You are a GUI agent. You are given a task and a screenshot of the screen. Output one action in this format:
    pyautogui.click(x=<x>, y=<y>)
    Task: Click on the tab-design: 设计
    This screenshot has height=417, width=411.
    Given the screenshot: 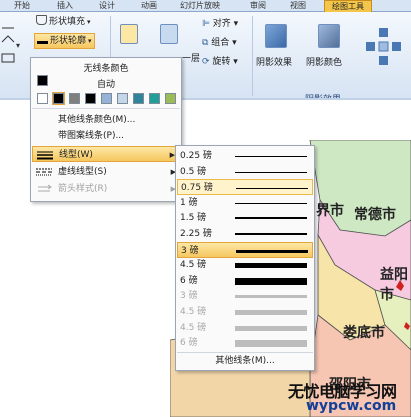 What is the action you would take?
    pyautogui.click(x=107, y=6)
    